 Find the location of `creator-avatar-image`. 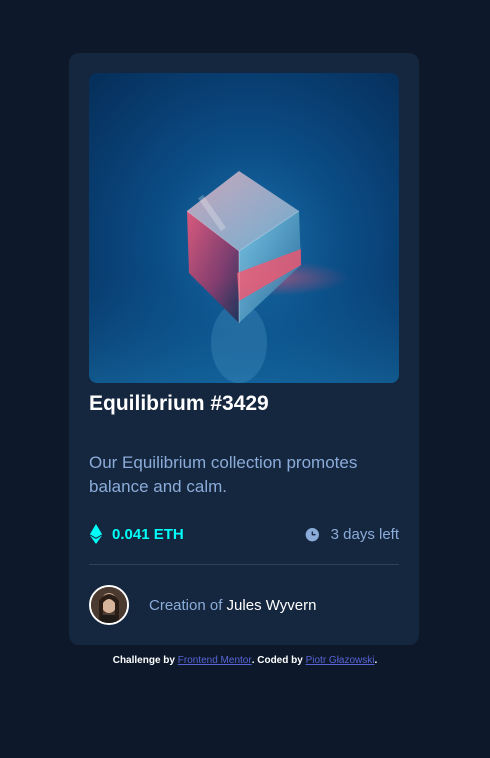

creator-avatar-image is located at coordinates (109, 605).